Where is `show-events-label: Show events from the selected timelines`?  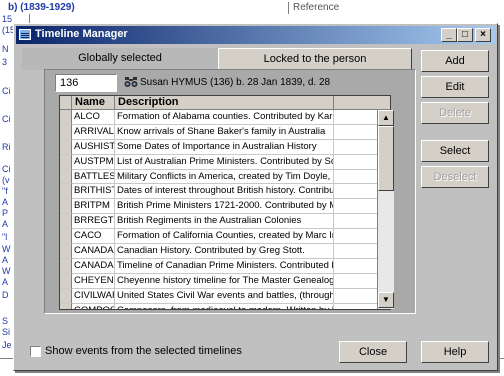
show-events-label: Show events from the selected timelines is located at coordinates (143, 351).